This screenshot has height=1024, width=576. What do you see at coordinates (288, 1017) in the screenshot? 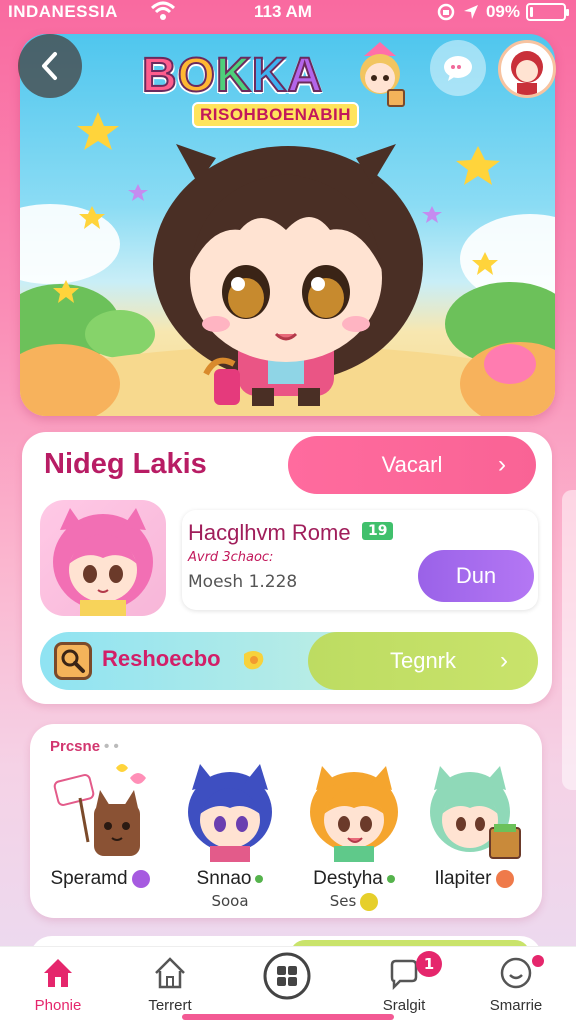
I see `home-indicator` at bounding box center [288, 1017].